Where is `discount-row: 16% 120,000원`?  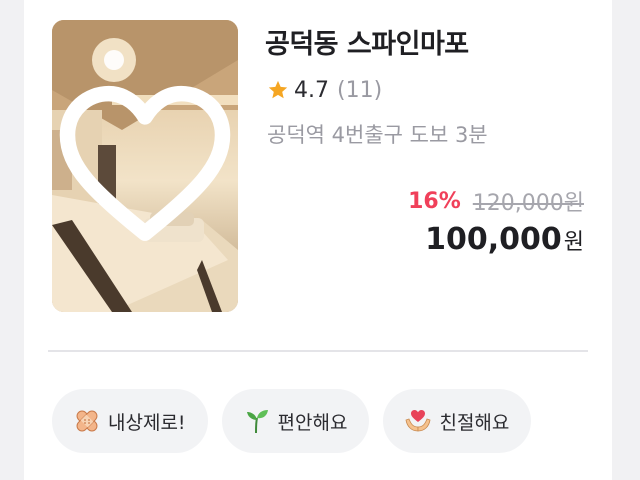 discount-row: 16% 120,000원 is located at coordinates (496, 201).